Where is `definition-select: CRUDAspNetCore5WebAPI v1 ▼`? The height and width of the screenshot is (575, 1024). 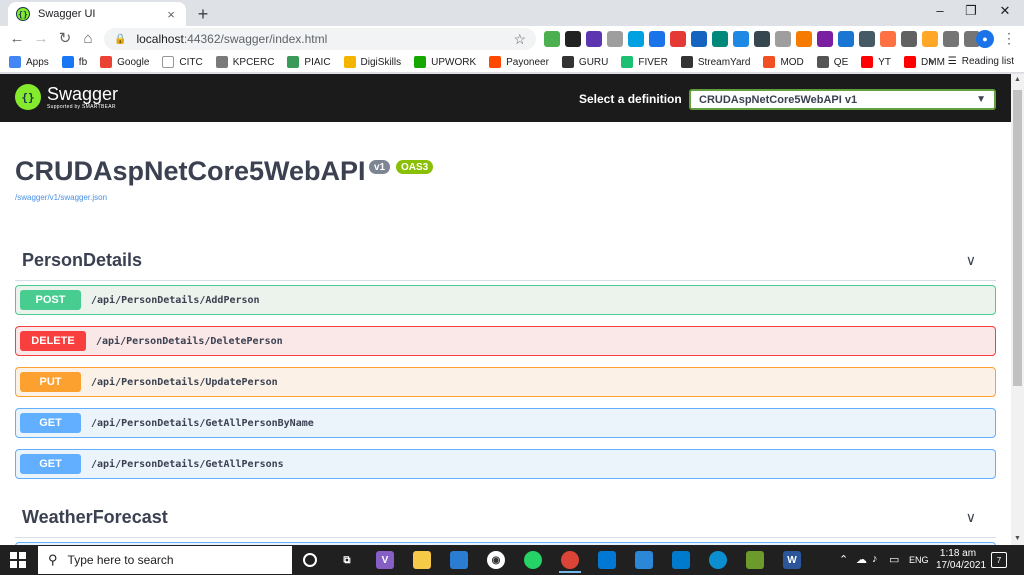 definition-select: CRUDAspNetCore5WebAPI v1 ▼ is located at coordinates (842, 99).